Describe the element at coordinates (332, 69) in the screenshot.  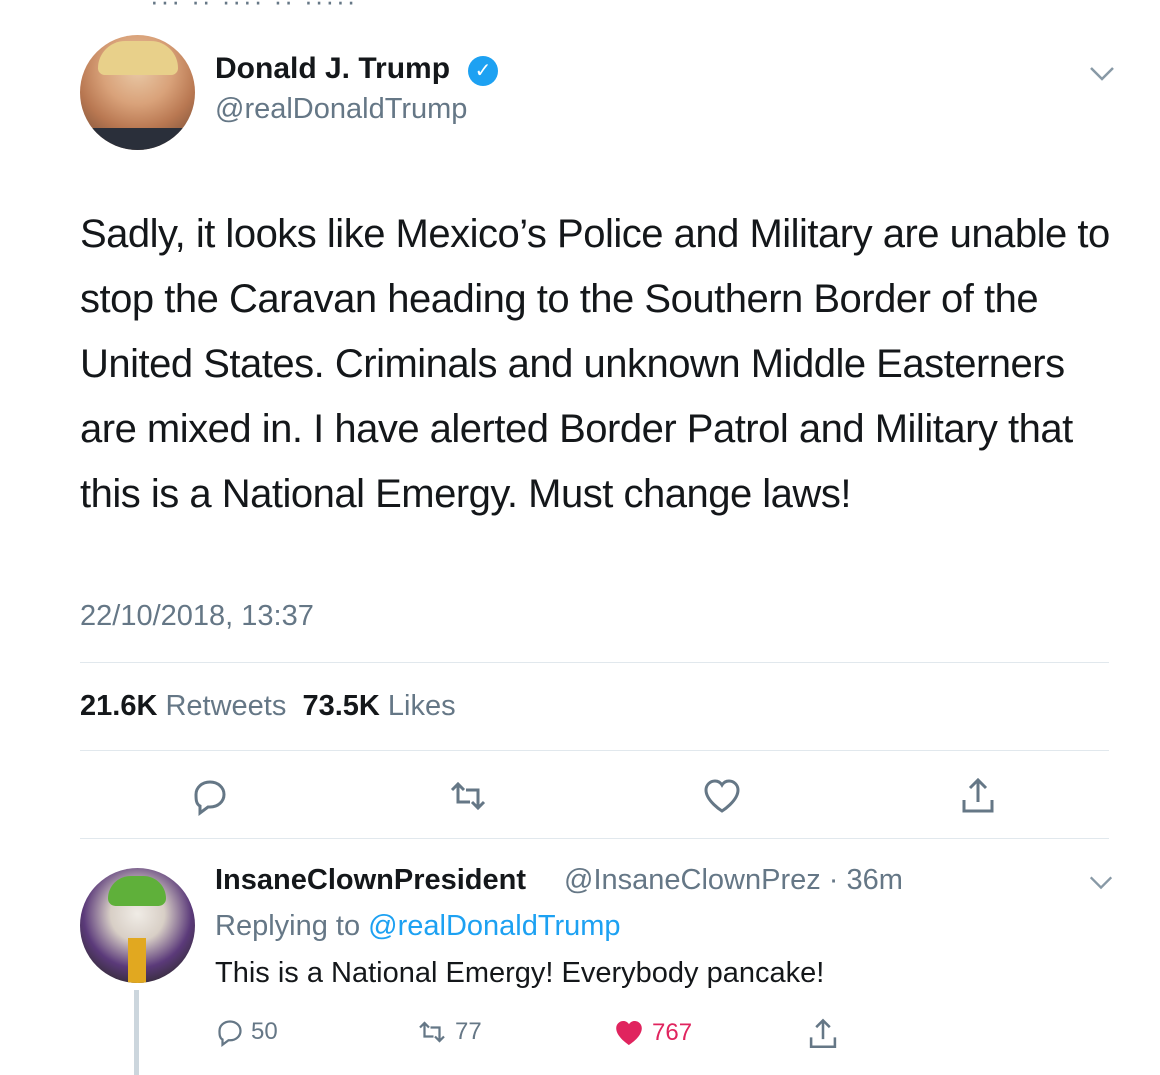
I see `author-name: Donald J. Trump` at that location.